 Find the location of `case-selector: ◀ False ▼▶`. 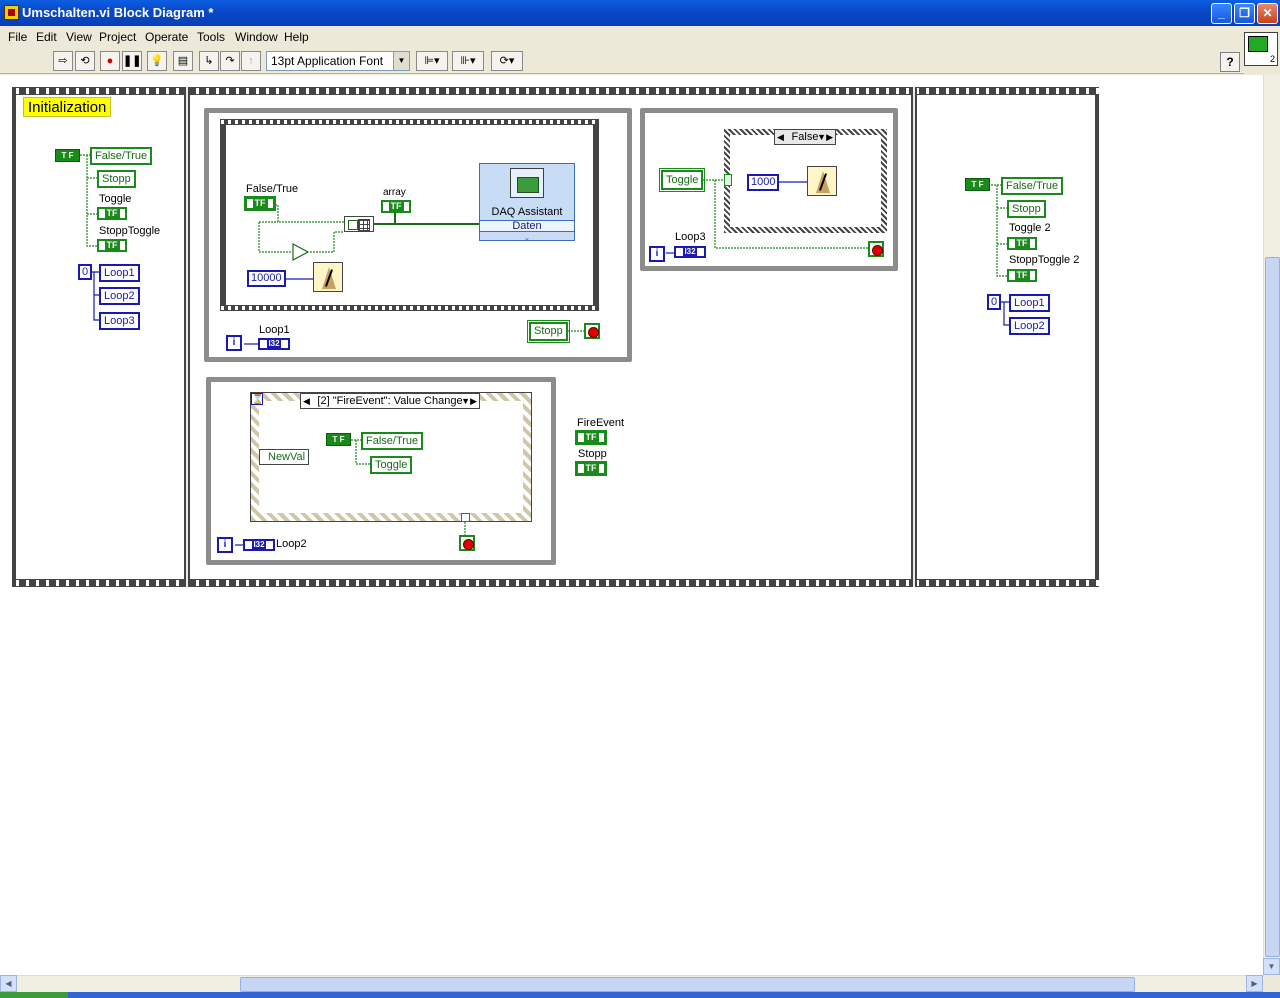

case-selector: ◀ False ▼▶ is located at coordinates (805, 137).